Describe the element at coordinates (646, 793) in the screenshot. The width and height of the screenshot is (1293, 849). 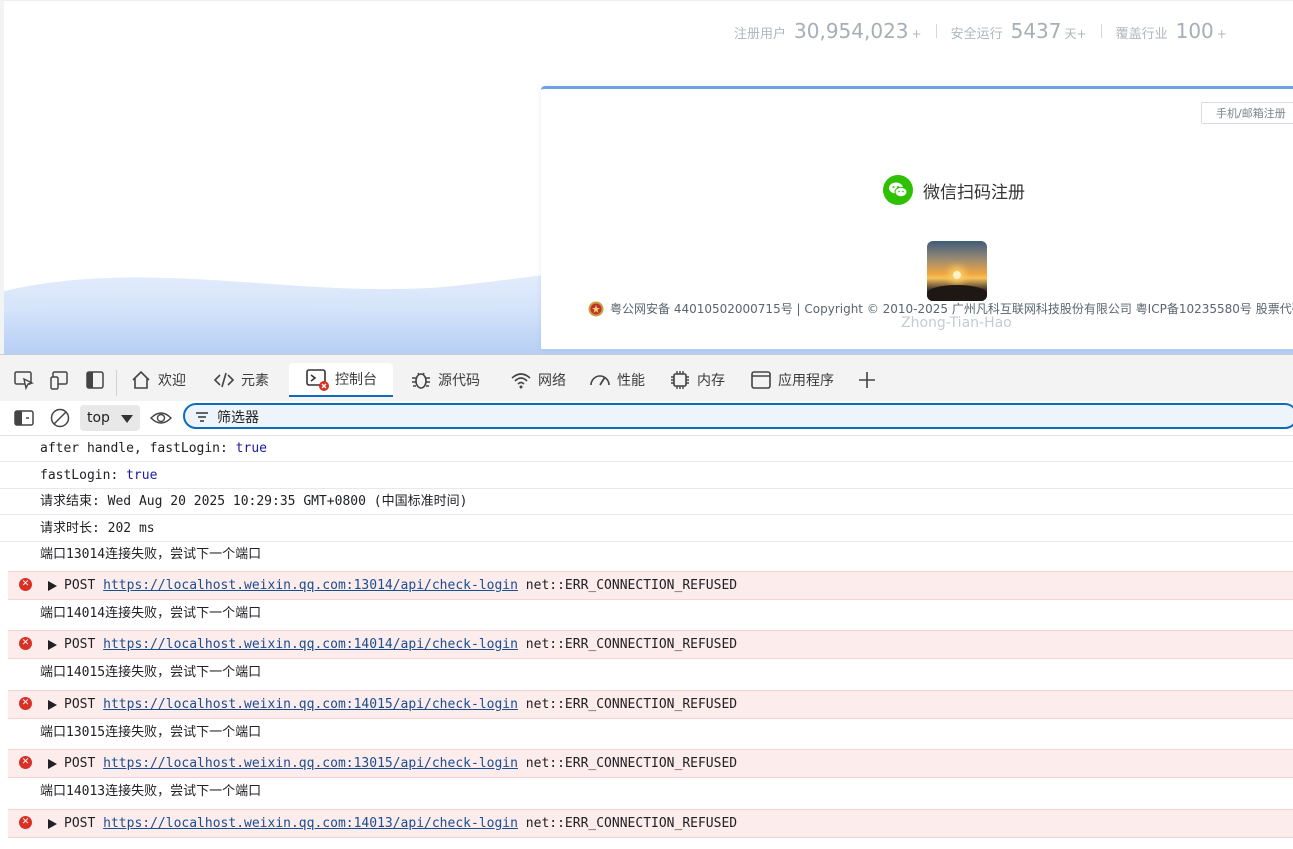
I see `console-log-row: 端口14013连接失败，尝试下一个端口` at that location.